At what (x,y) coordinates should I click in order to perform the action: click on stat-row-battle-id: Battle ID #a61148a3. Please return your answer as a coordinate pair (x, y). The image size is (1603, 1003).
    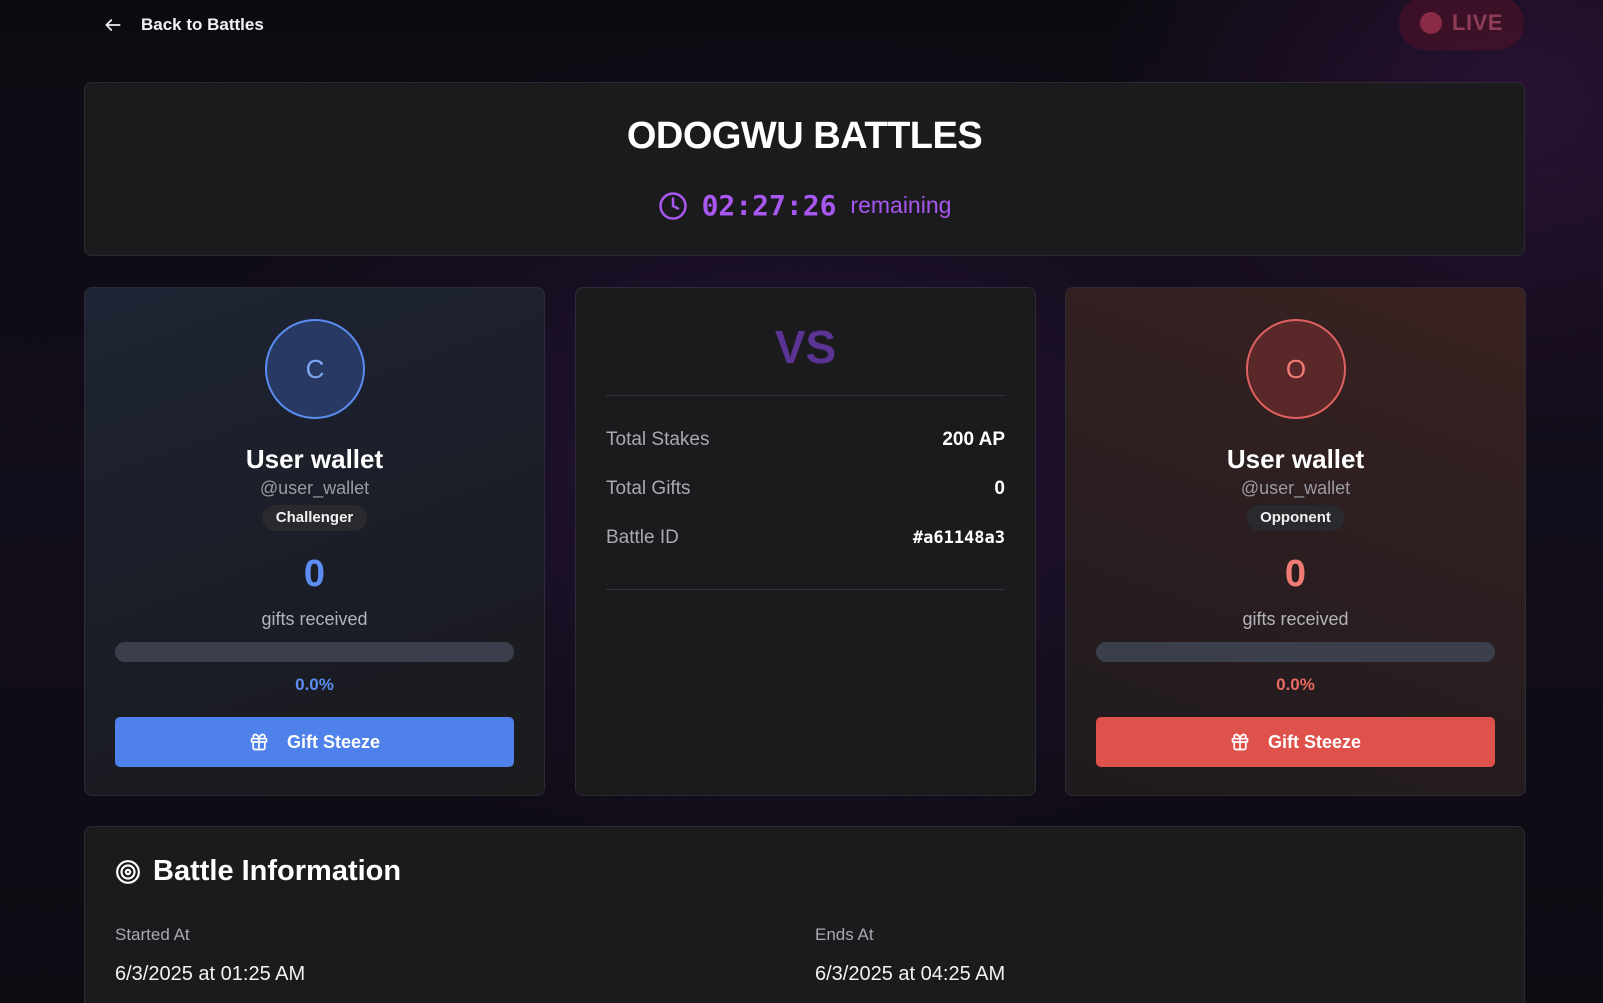
    Looking at the image, I should click on (805, 538).